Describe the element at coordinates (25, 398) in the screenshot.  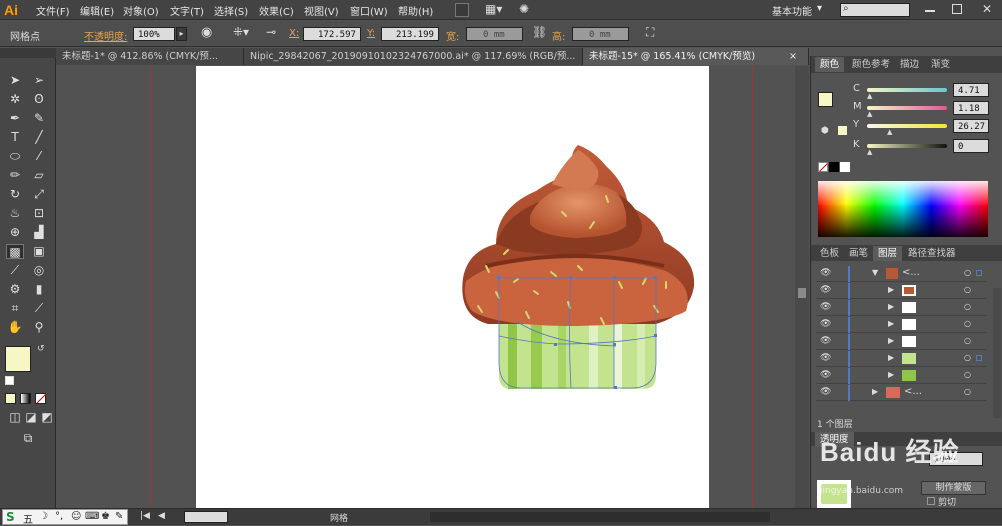
I see `gradient-mode-icon` at that location.